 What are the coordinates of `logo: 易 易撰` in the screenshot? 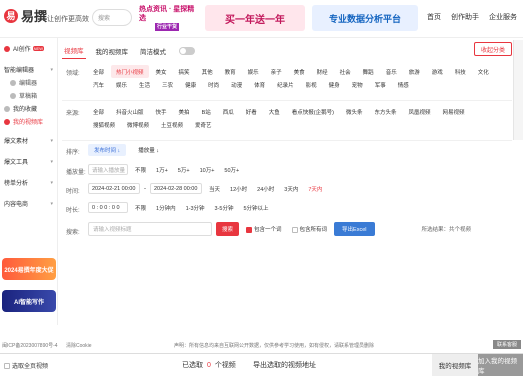 It's located at (25, 15).